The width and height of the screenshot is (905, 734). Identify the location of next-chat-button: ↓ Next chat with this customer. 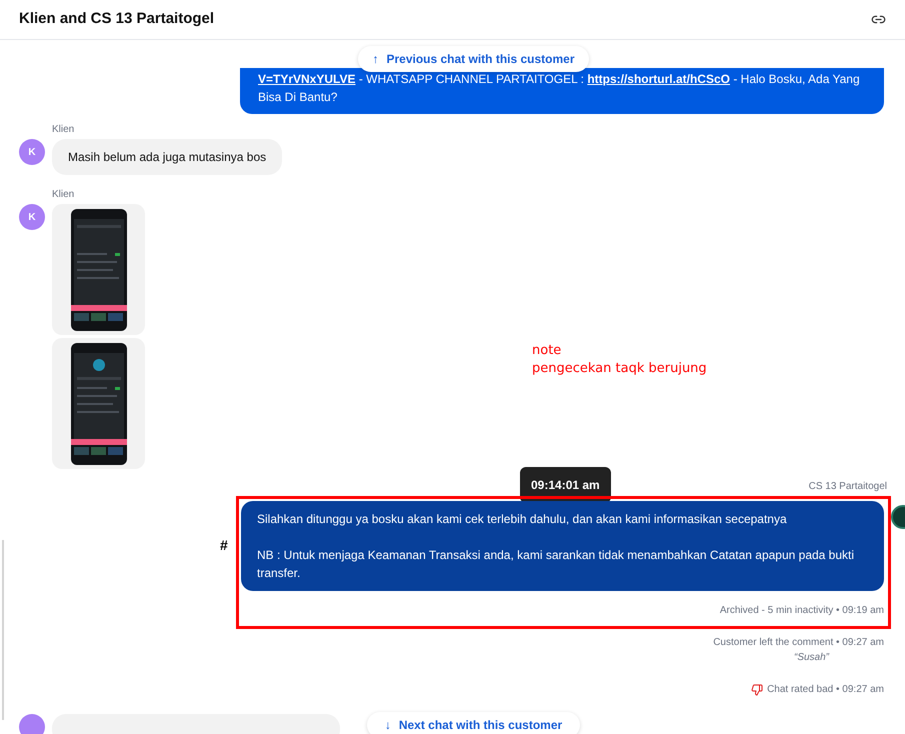
(473, 723).